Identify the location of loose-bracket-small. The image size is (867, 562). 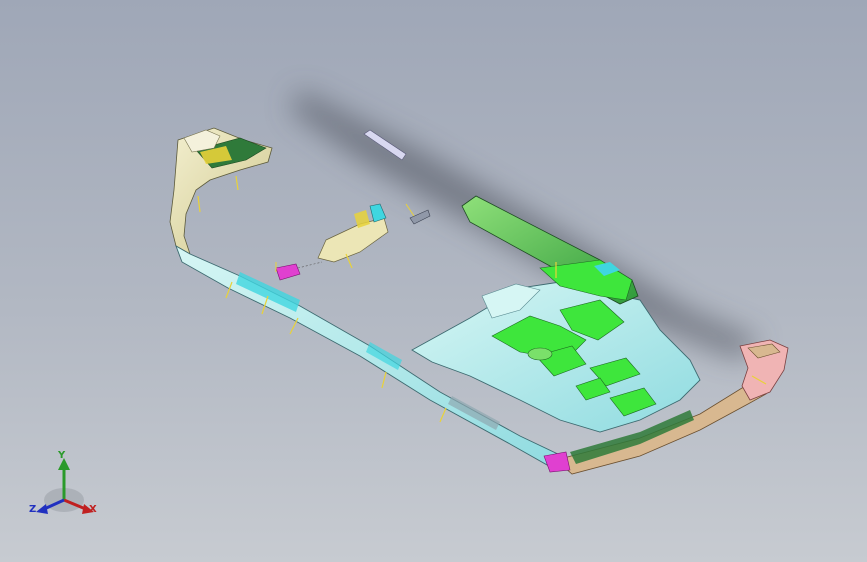
(418, 214).